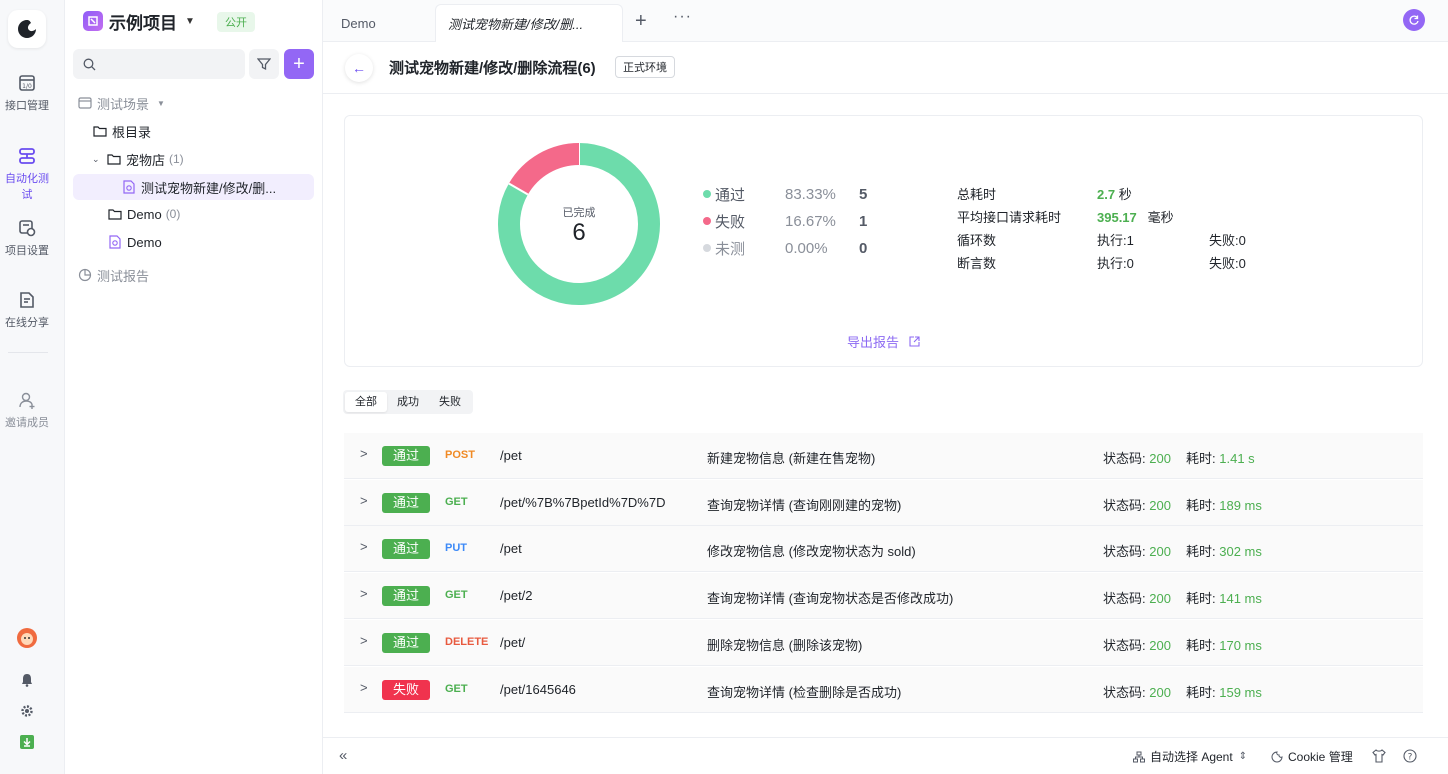 The image size is (1448, 774). What do you see at coordinates (785, 194) in the screenshot?
I see `legend-pass: 通过 83.33% 5` at bounding box center [785, 194].